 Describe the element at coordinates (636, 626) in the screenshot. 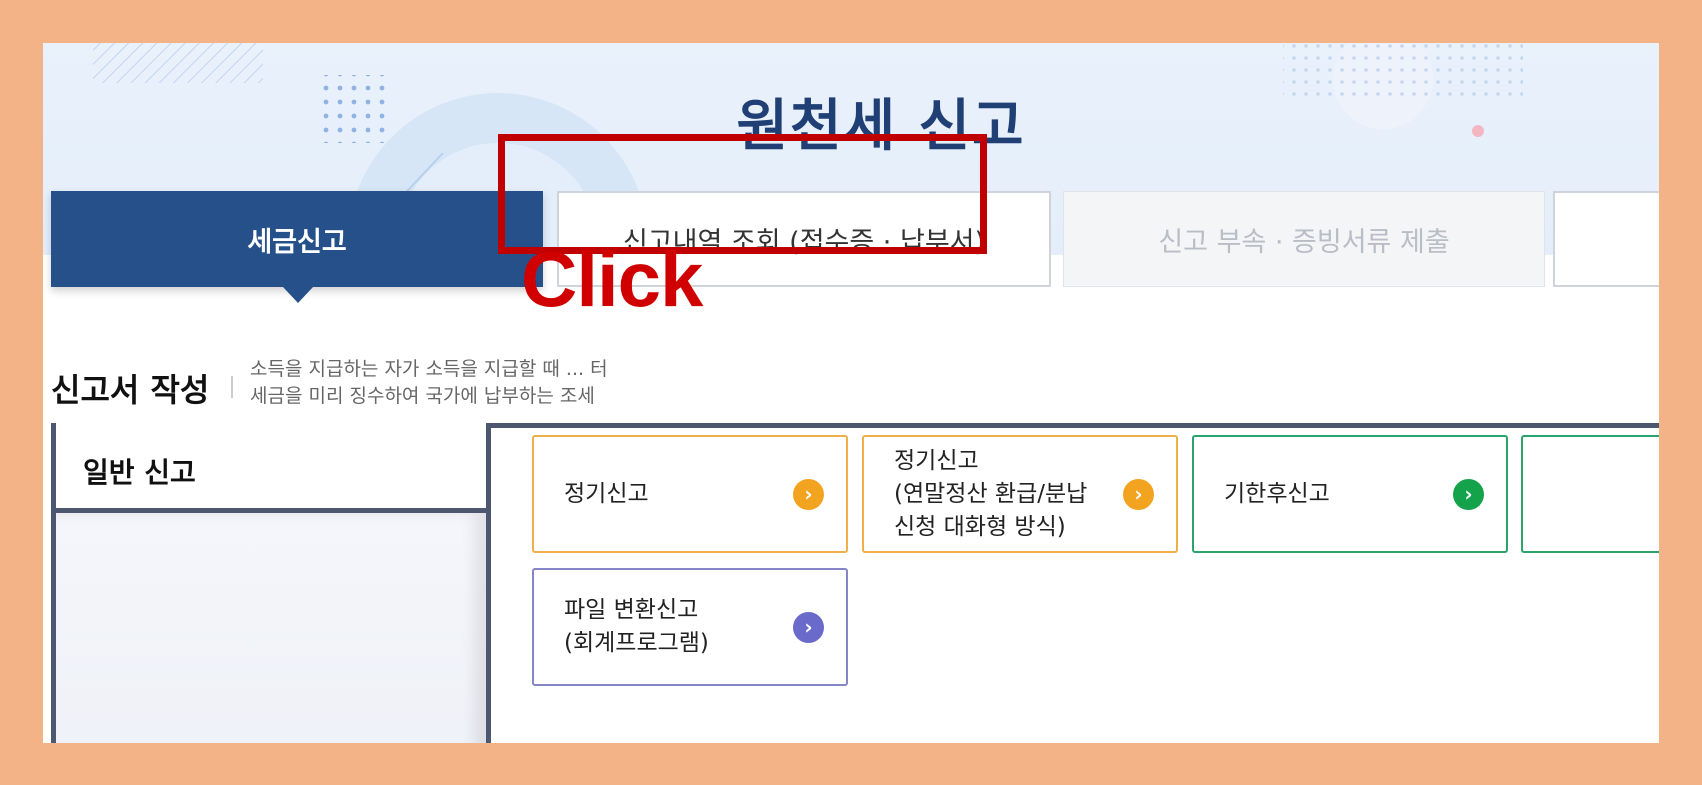

I see `card-label: 파일 변환신고 (회계프로그램)` at that location.